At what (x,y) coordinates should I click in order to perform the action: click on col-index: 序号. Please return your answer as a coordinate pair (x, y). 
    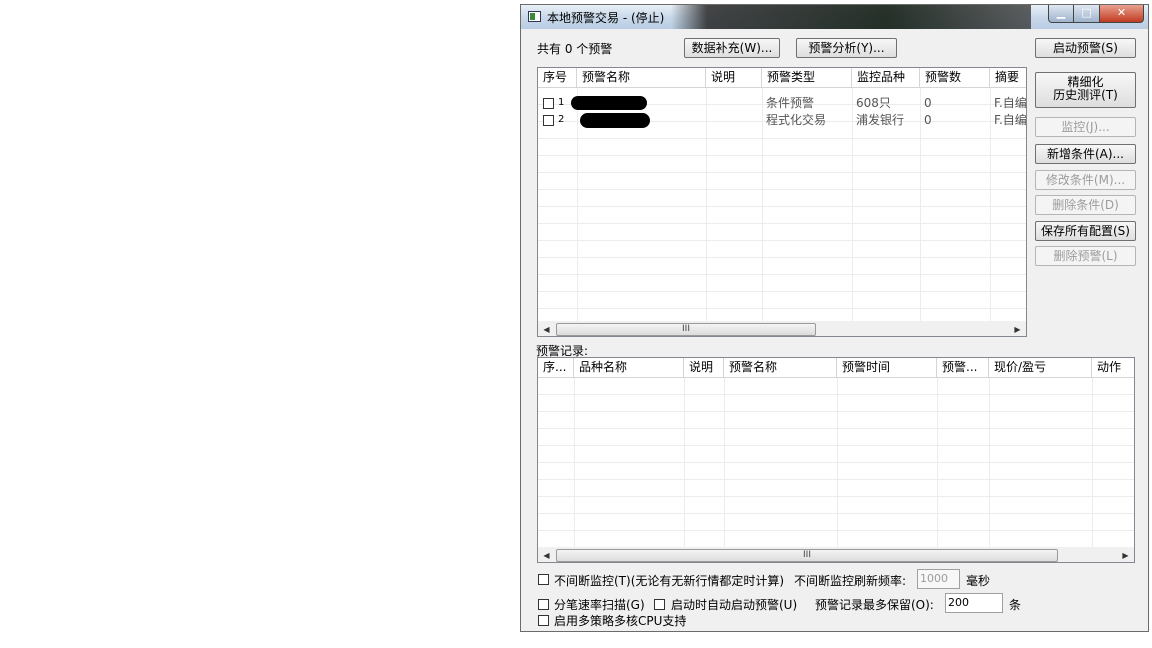
    Looking at the image, I should click on (557, 77).